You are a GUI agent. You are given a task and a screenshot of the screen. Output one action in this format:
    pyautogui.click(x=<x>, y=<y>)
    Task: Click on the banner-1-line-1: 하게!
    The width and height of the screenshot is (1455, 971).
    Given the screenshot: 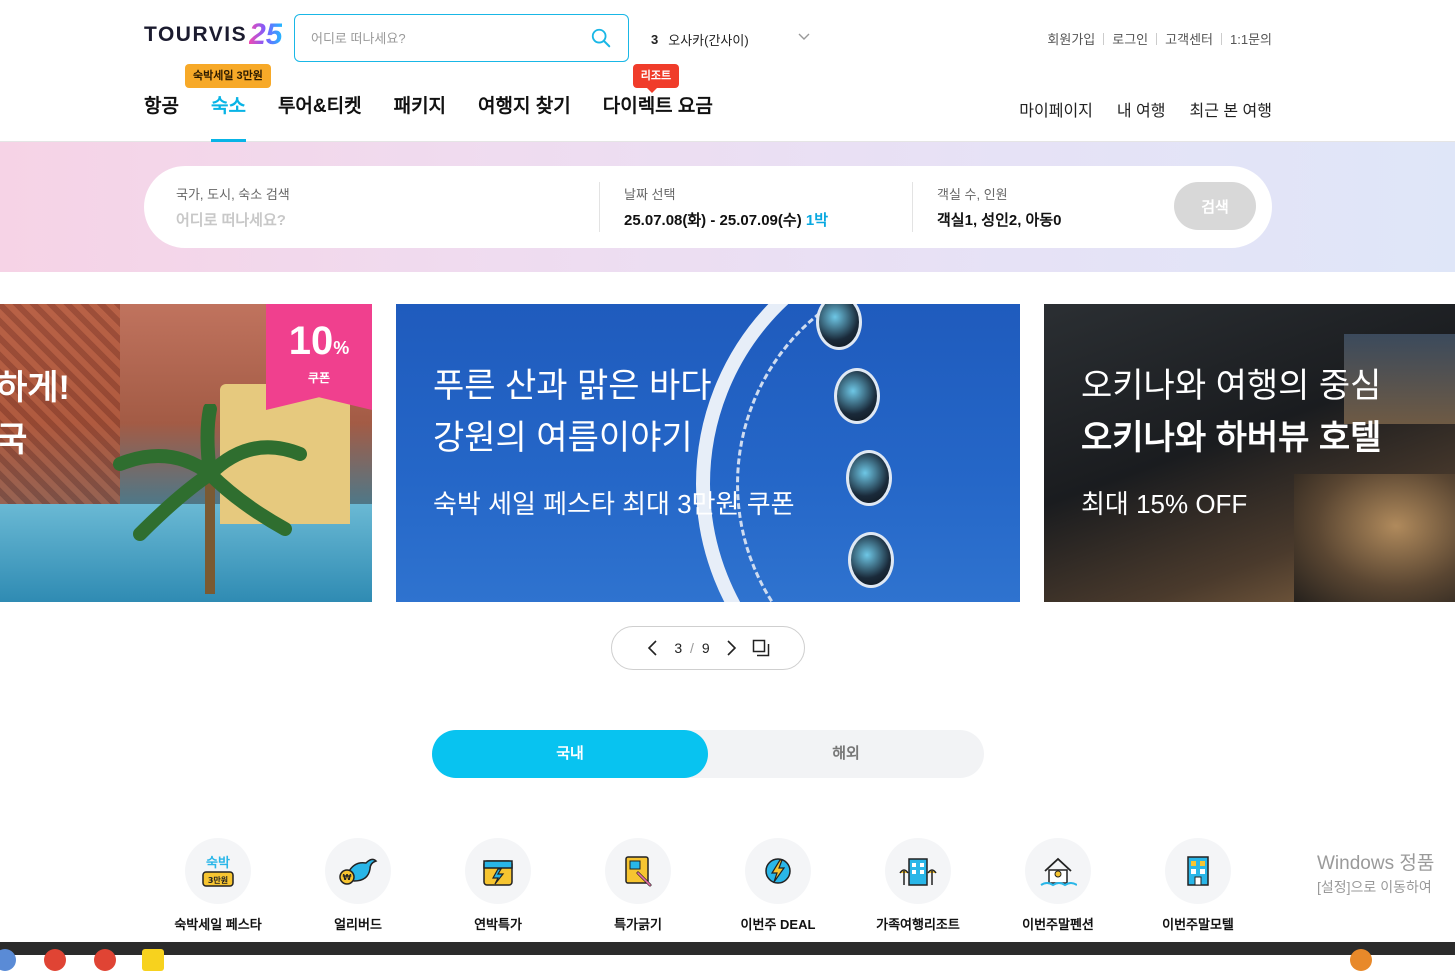 What is the action you would take?
    pyautogui.click(x=35, y=388)
    